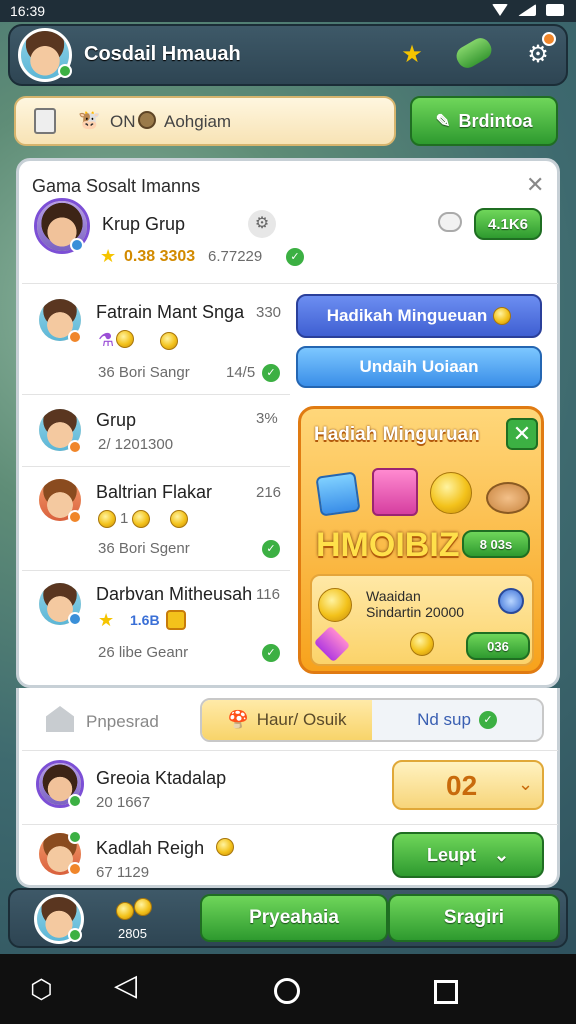 This screenshot has width=576, height=1024. I want to click on group-name: Krup Grup, so click(144, 224).